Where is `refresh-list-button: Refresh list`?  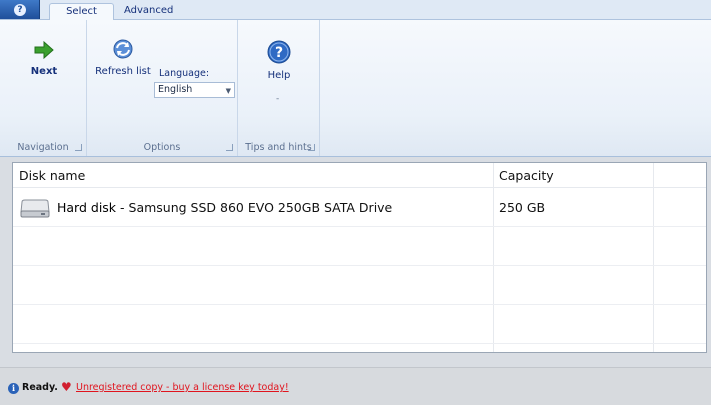
refresh-list-button: Refresh list is located at coordinates (123, 57).